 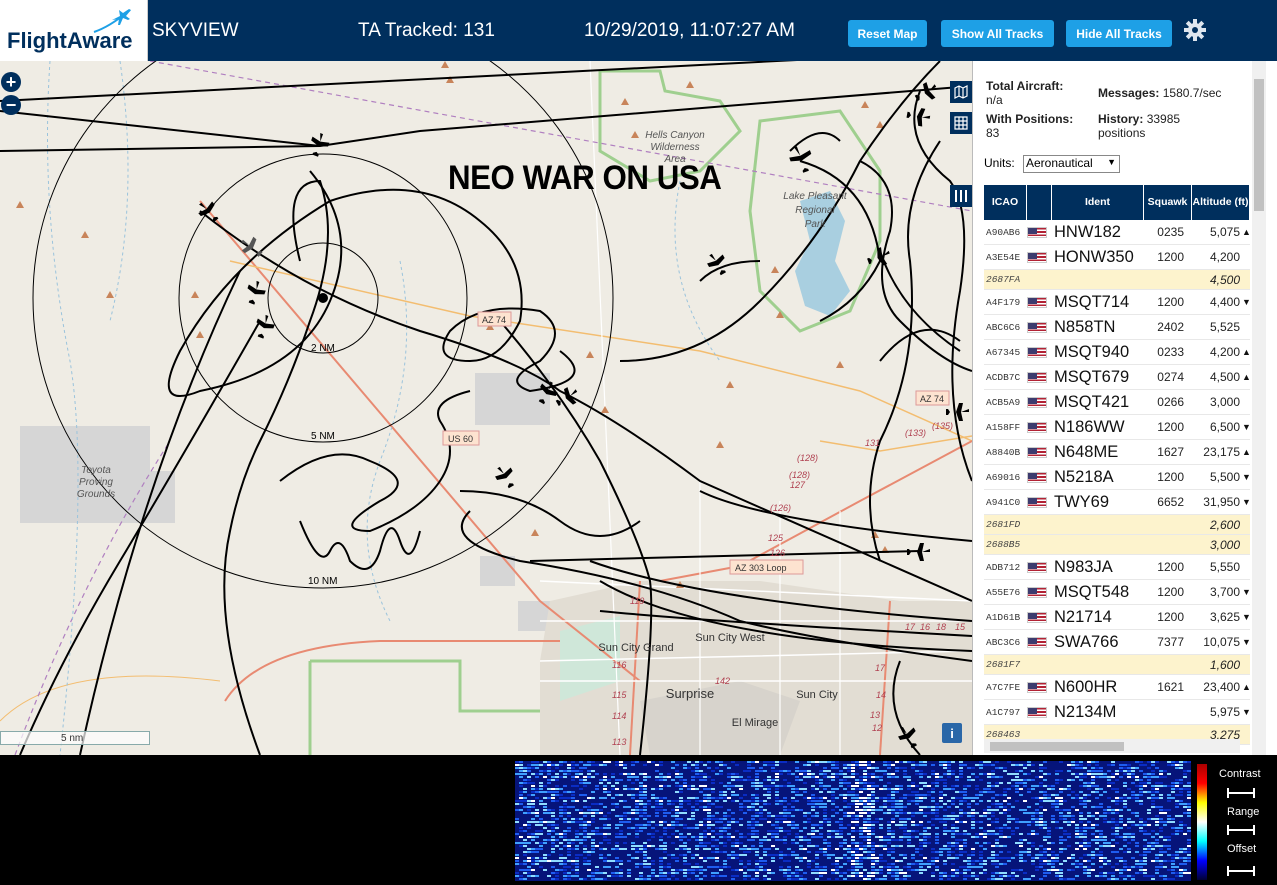 What do you see at coordinates (1170, 327) in the screenshot?
I see `squawk-cell: 2402` at bounding box center [1170, 327].